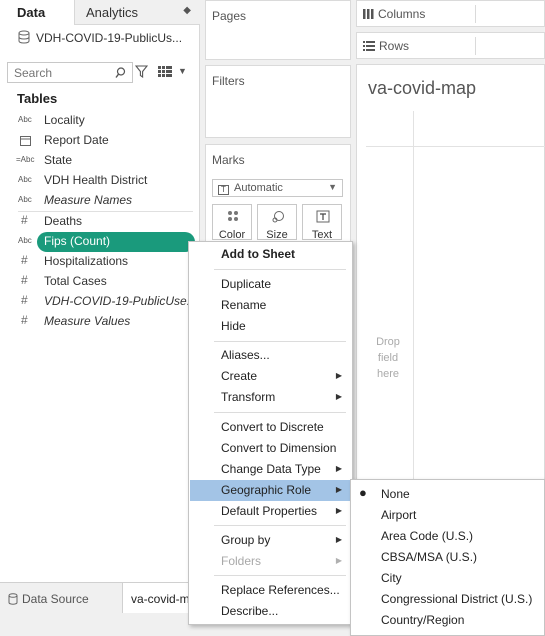 This screenshot has height=636, width=545. I want to click on field-measure-names: Abc Measure Names, so click(100, 201).